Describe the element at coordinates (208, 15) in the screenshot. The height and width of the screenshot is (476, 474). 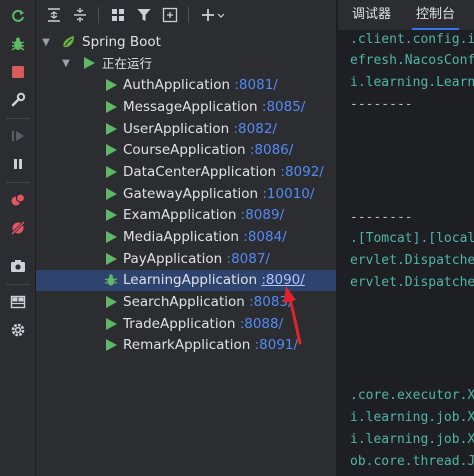
I see `add-icon` at that location.